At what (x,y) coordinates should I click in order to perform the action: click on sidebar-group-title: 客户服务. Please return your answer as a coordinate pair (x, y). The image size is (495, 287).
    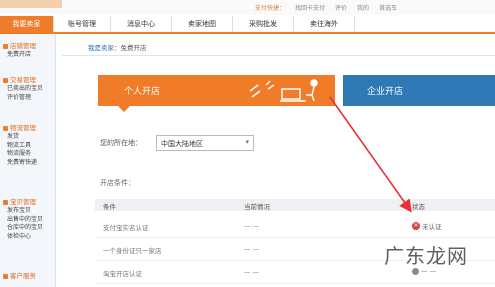
    Looking at the image, I should click on (27, 276).